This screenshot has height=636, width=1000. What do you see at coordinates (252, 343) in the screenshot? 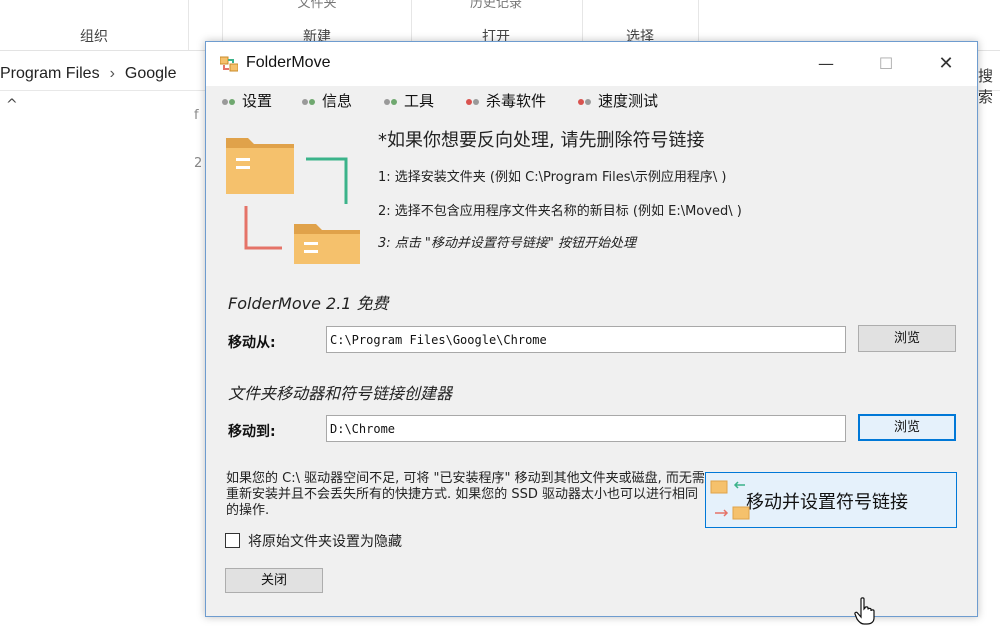
I see `move-from-label: 移动从:` at bounding box center [252, 343].